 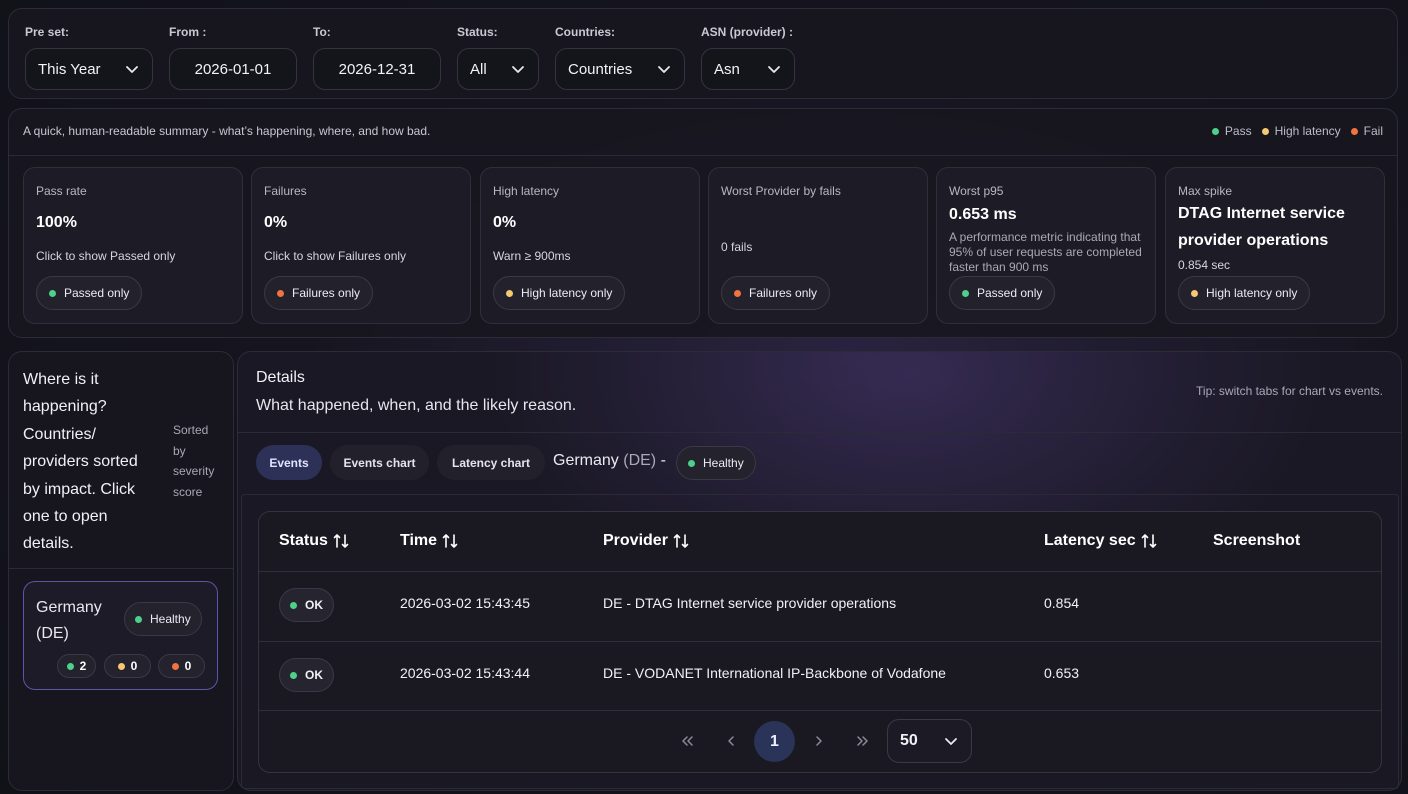 What do you see at coordinates (134, 666) in the screenshot?
I see `warn-count: 0` at bounding box center [134, 666].